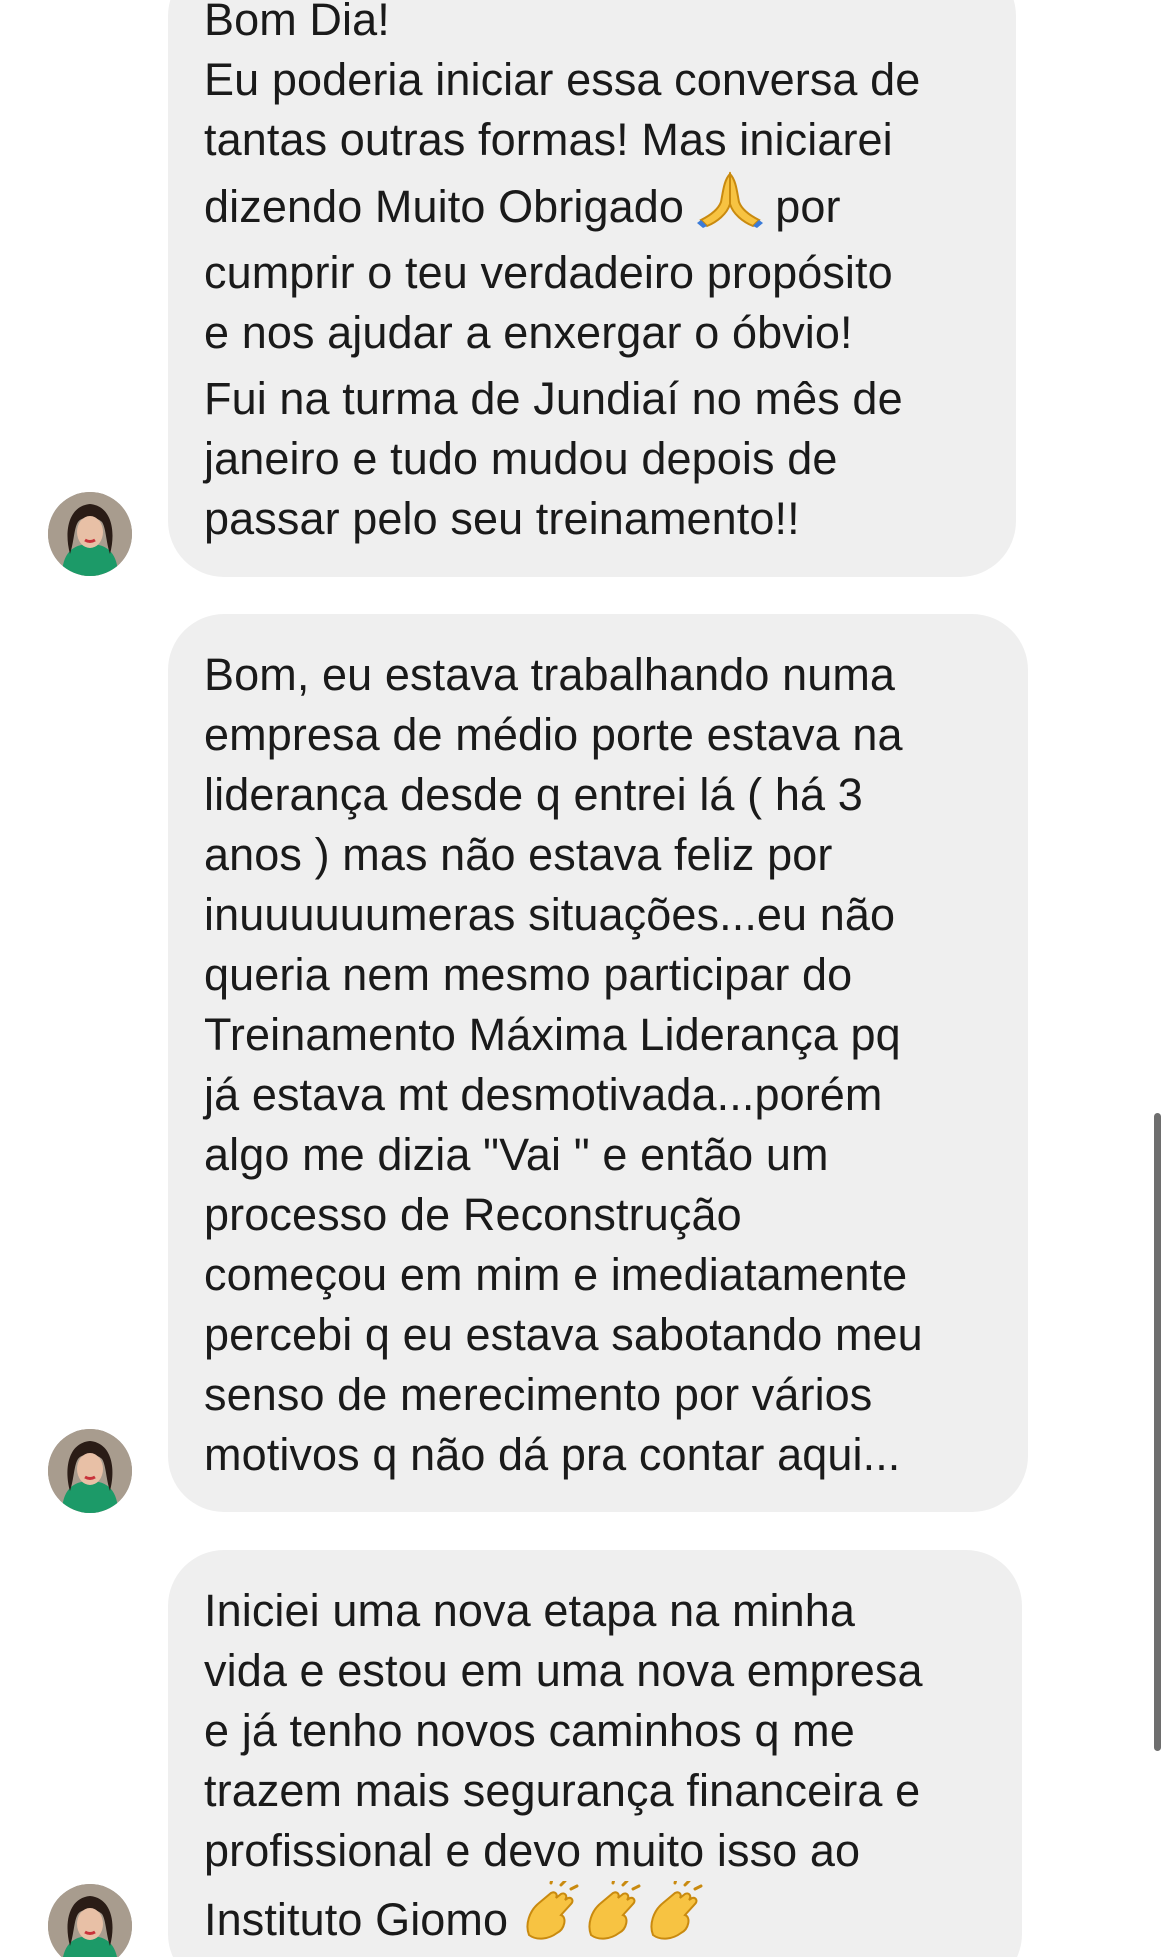  What do you see at coordinates (548, 272) in the screenshot?
I see `message-line: cumprir o teu verdadeiro propósito` at bounding box center [548, 272].